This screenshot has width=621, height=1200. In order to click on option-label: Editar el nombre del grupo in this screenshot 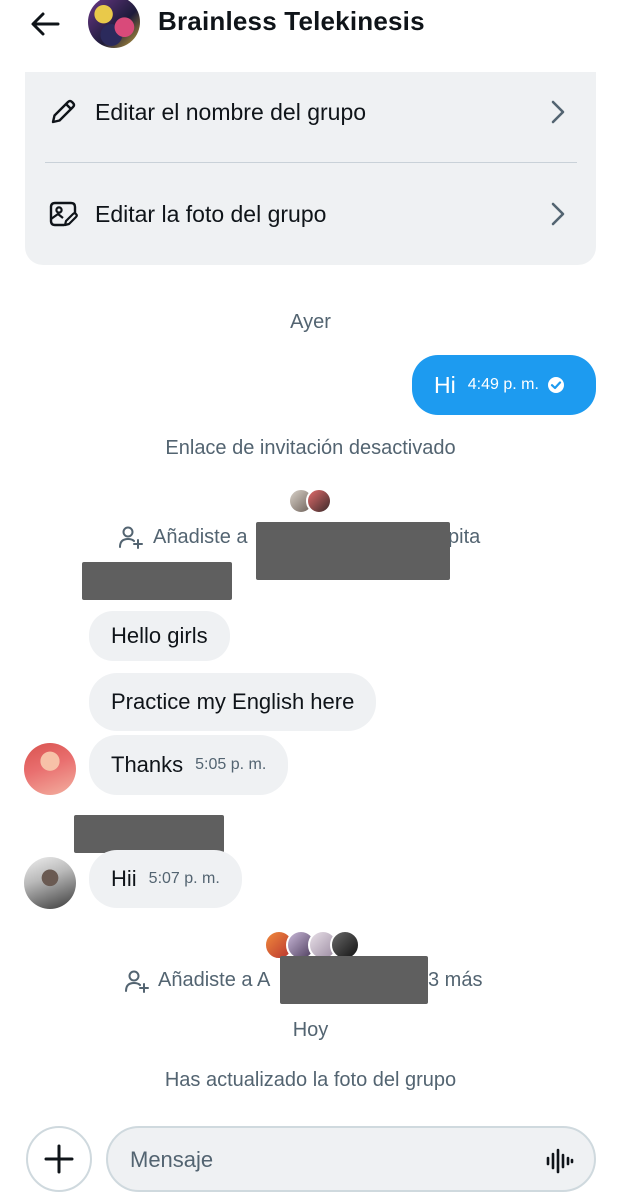, I will do `click(231, 111)`.